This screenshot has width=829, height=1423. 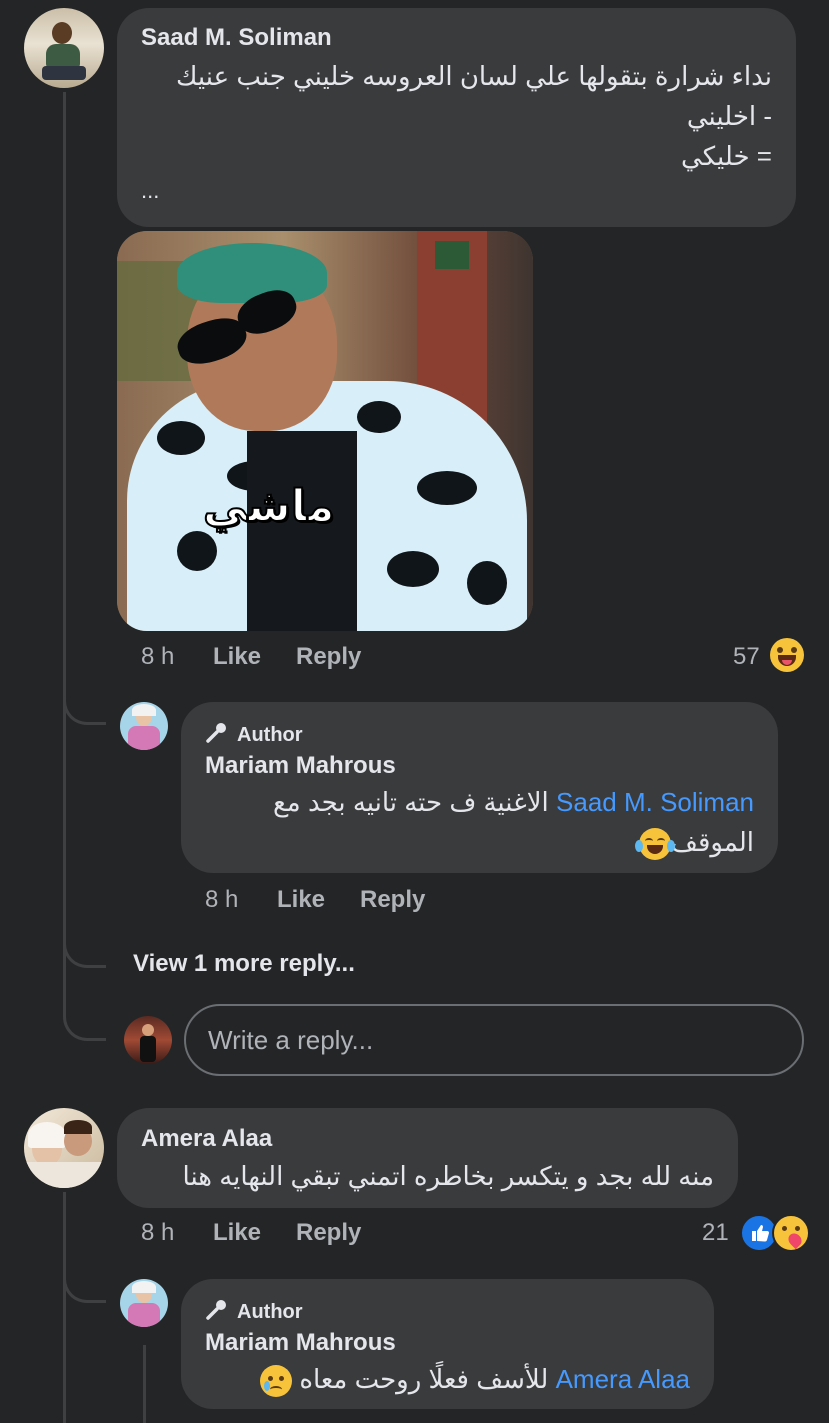 I want to click on comment-text-line: = خليكي, so click(x=726, y=156).